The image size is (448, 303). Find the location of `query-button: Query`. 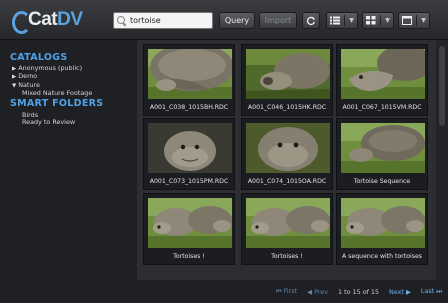

query-button: Query is located at coordinates (237, 20).